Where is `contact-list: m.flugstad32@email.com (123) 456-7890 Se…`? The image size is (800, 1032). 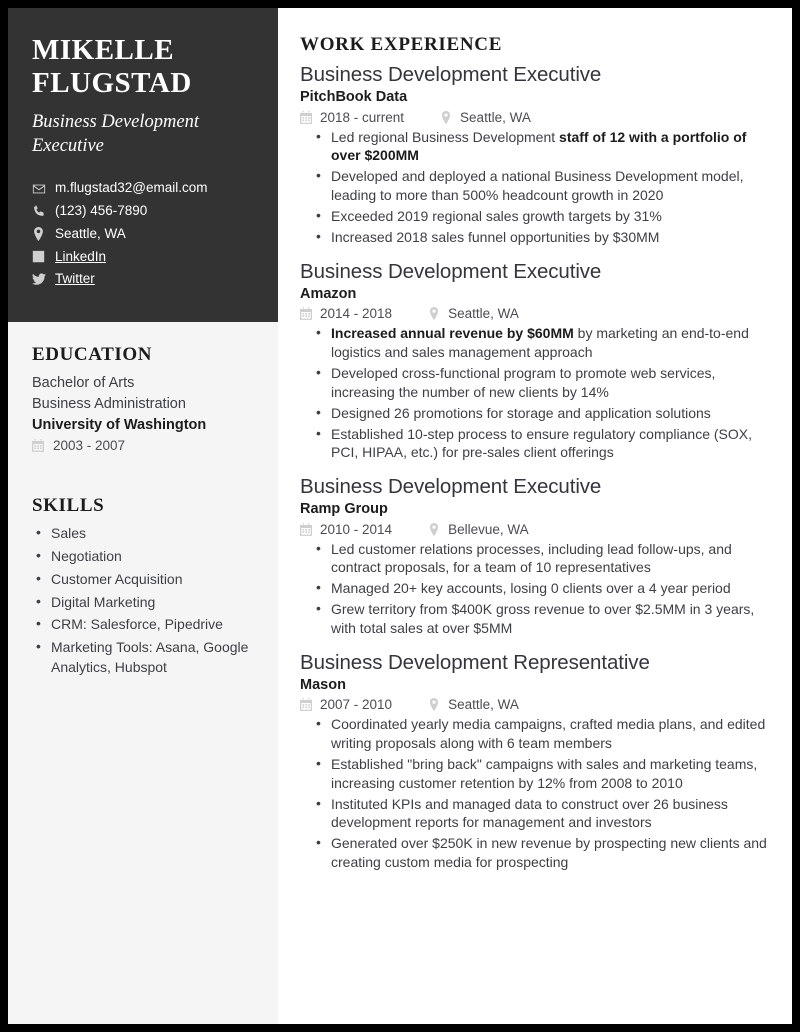 contact-list: m.flugstad32@email.com (123) 456-7890 Se… is located at coordinates (143, 233).